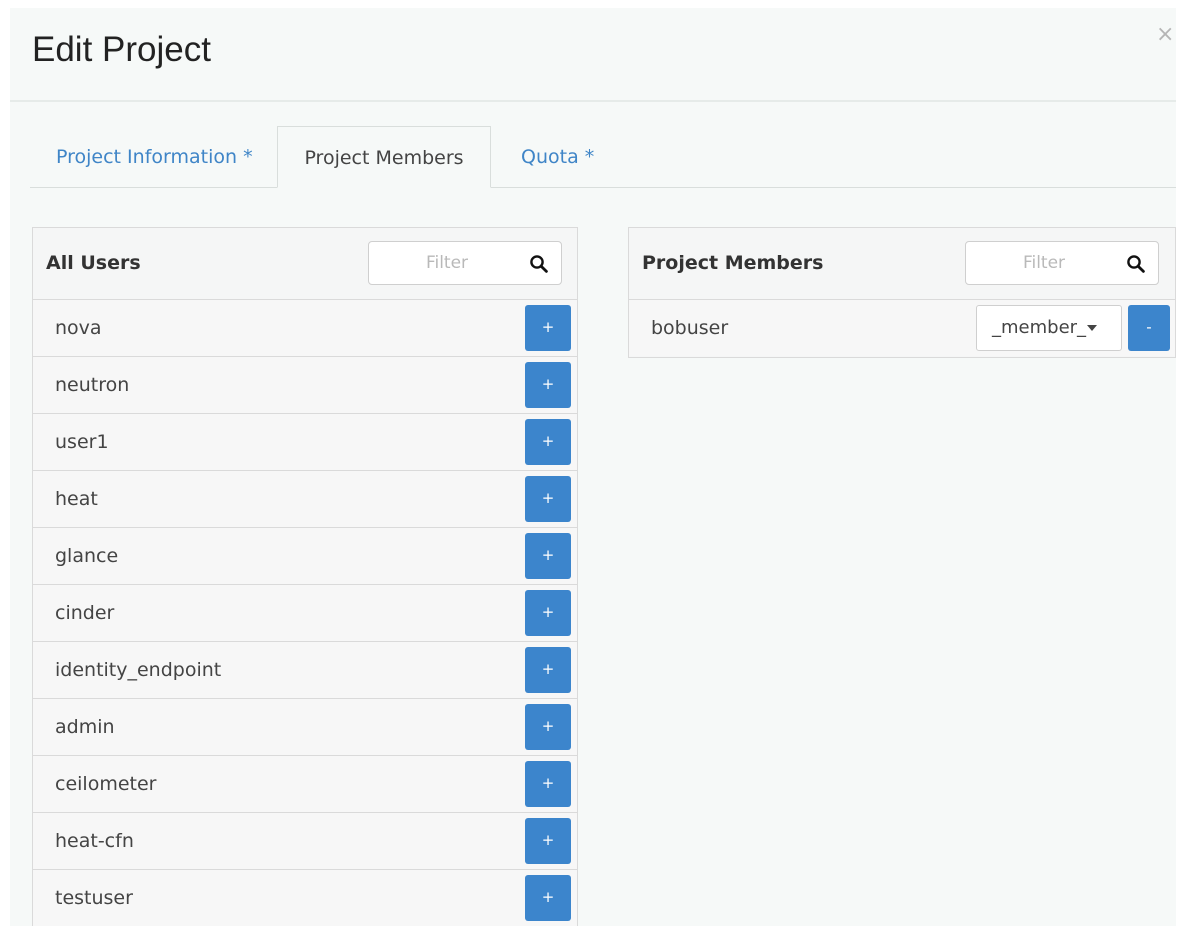 The height and width of the screenshot is (926, 1178). I want to click on user-name: user1, so click(82, 442).